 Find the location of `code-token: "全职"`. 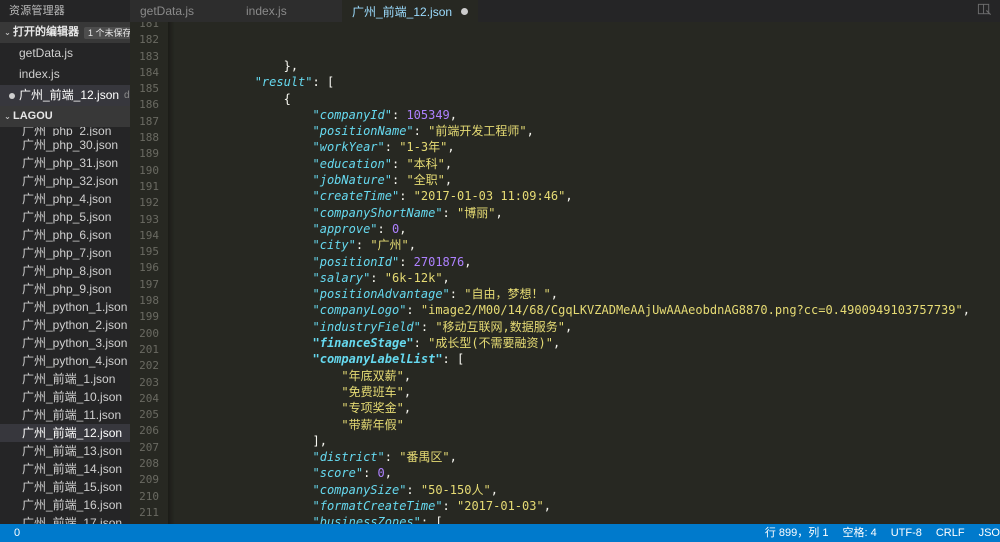

code-token: "全职" is located at coordinates (425, 180).